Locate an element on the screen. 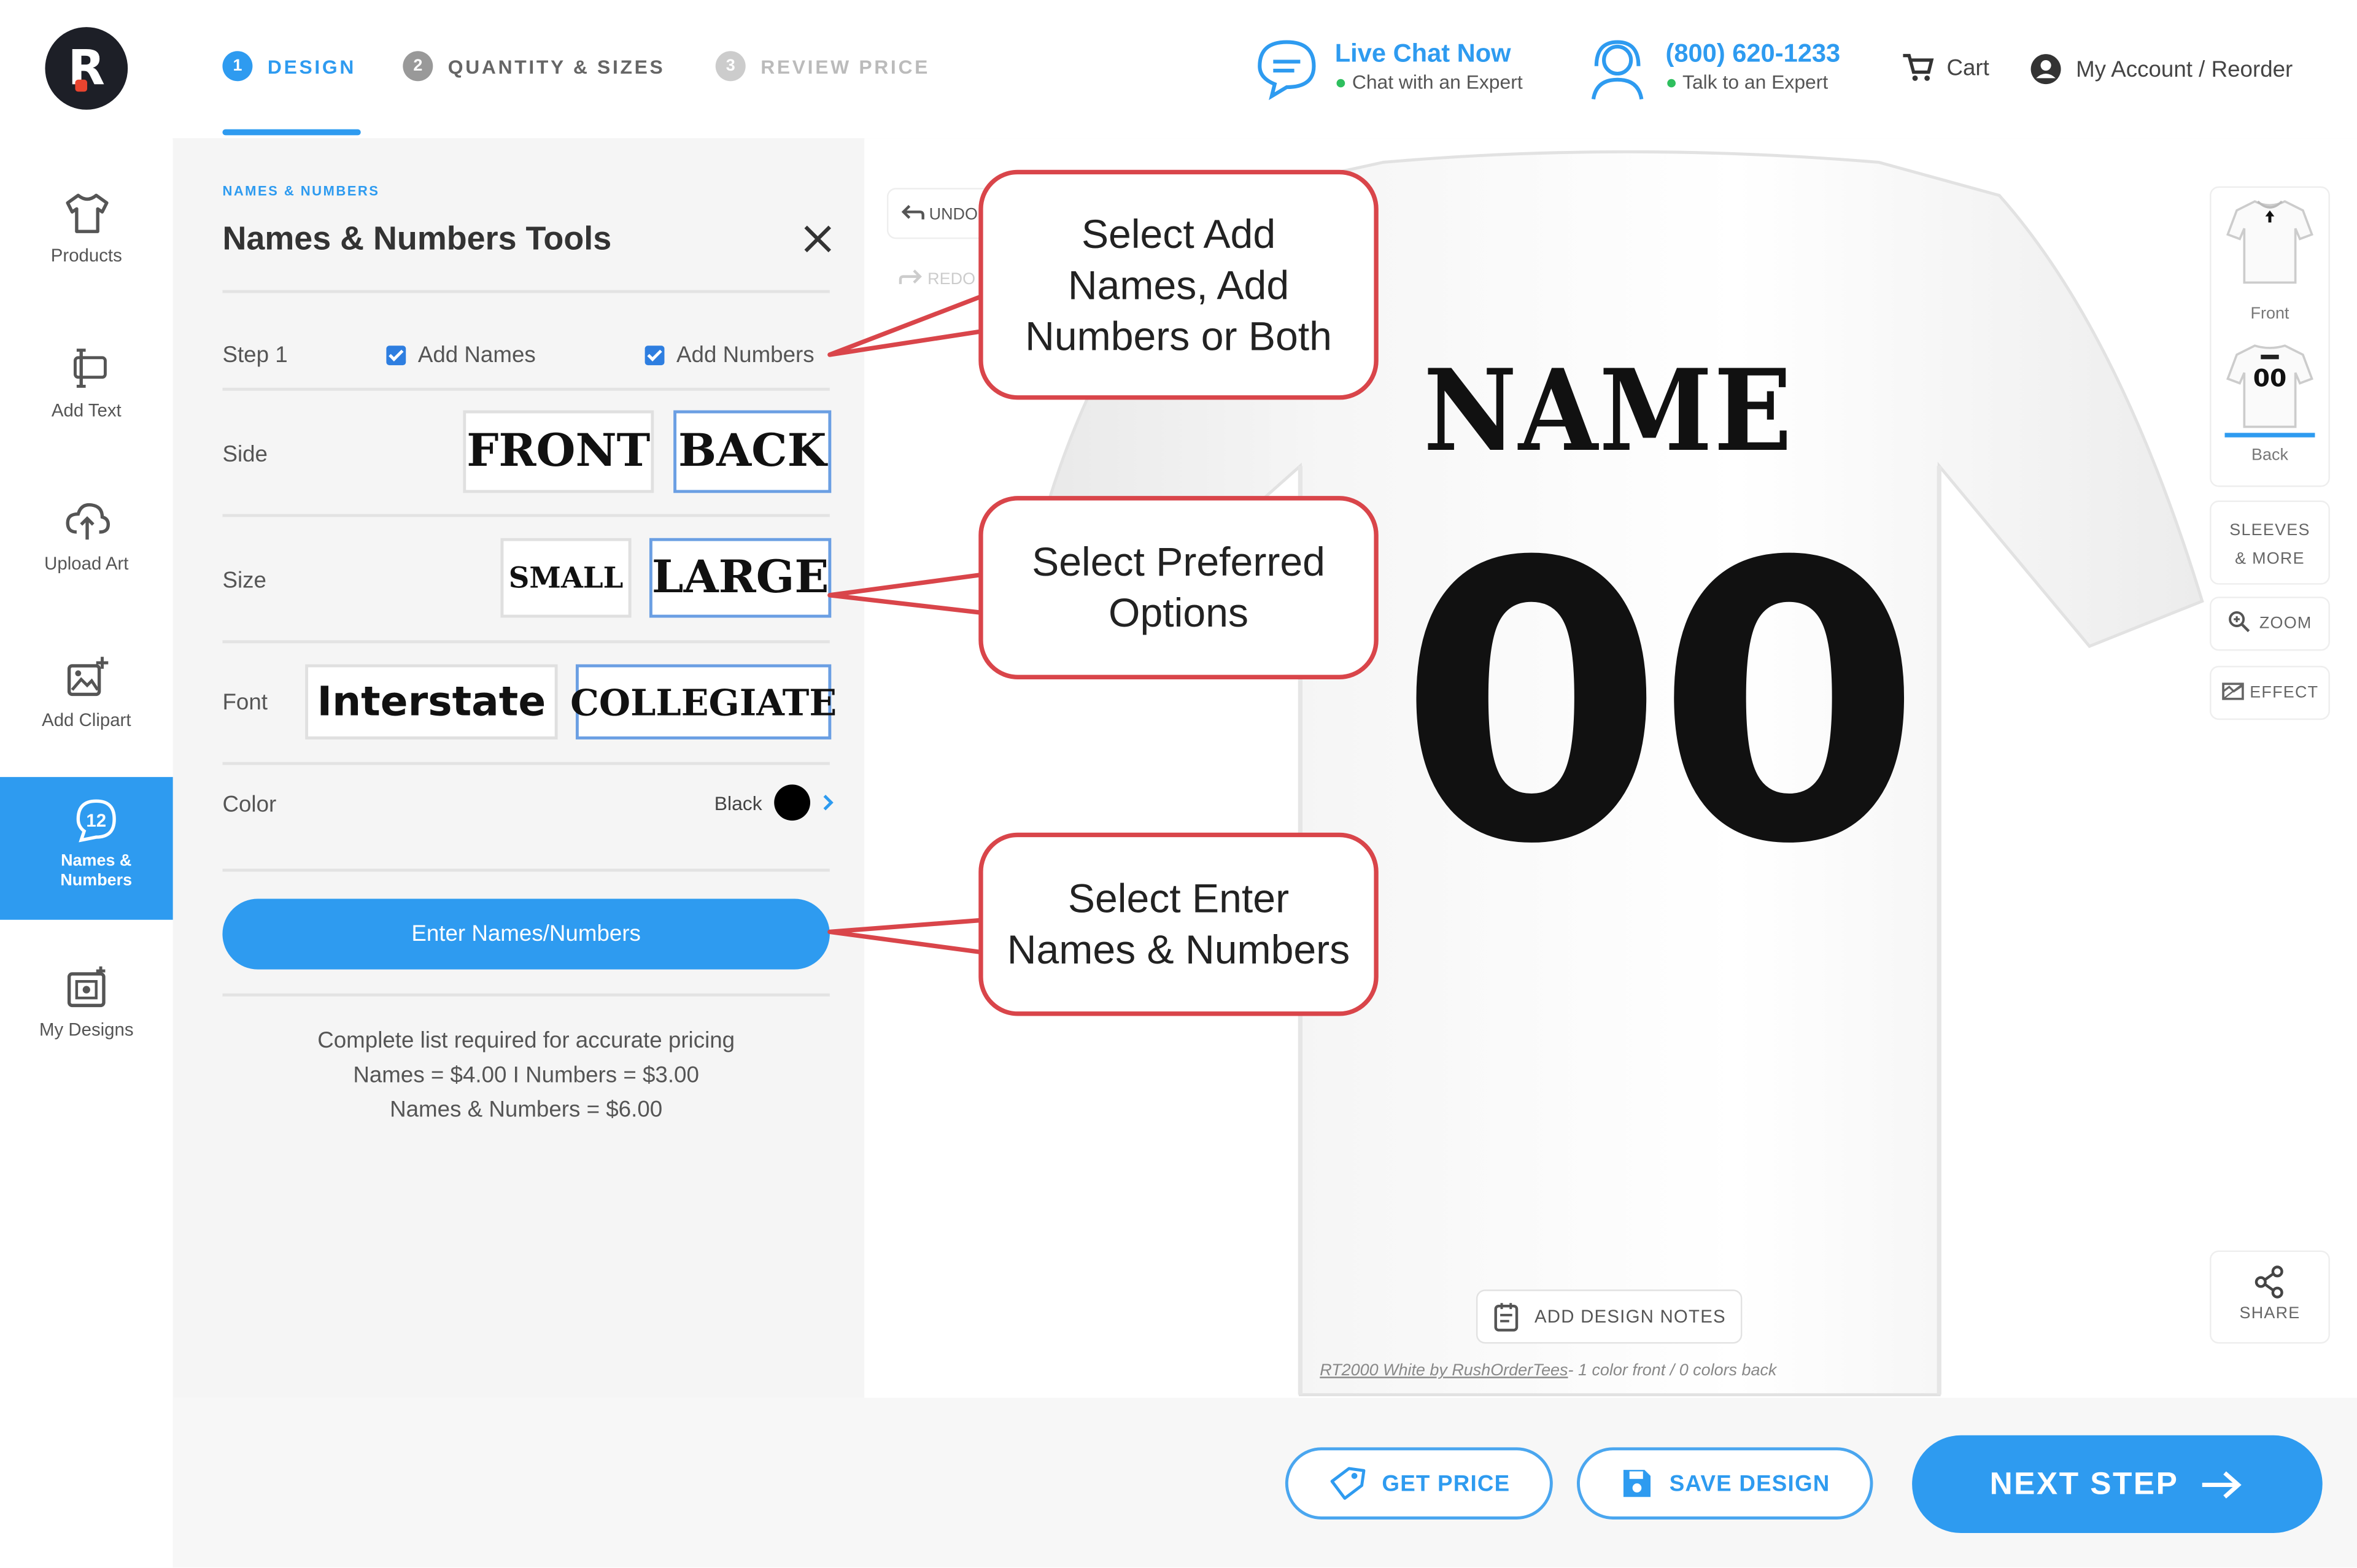 Image resolution: width=2357 pixels, height=1568 pixels. callout-preferred-options: Select Preferred Options is located at coordinates (1178, 587).